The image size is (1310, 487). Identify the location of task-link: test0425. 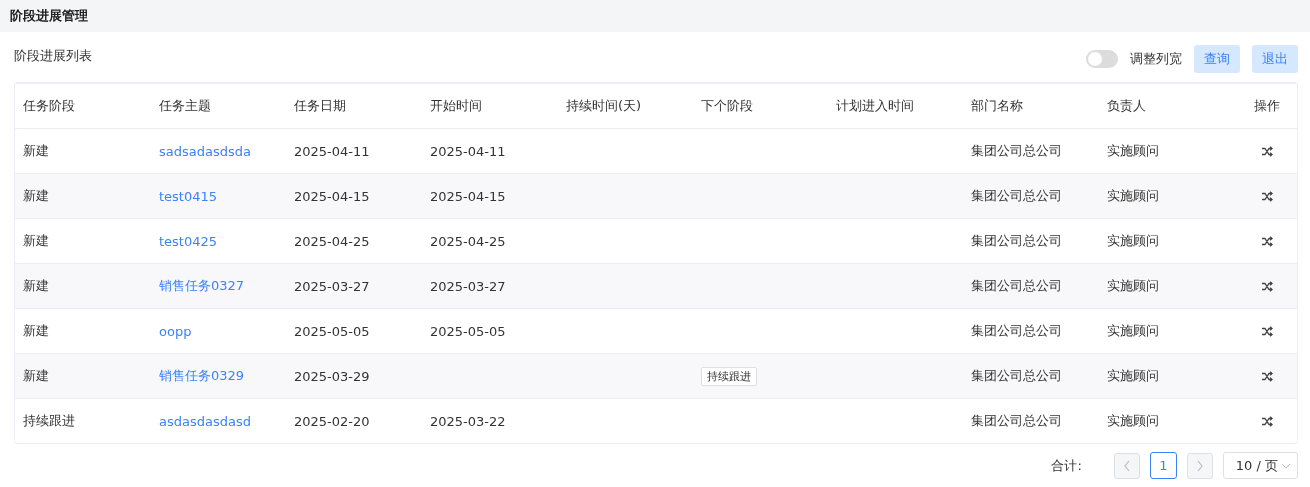
(188, 241).